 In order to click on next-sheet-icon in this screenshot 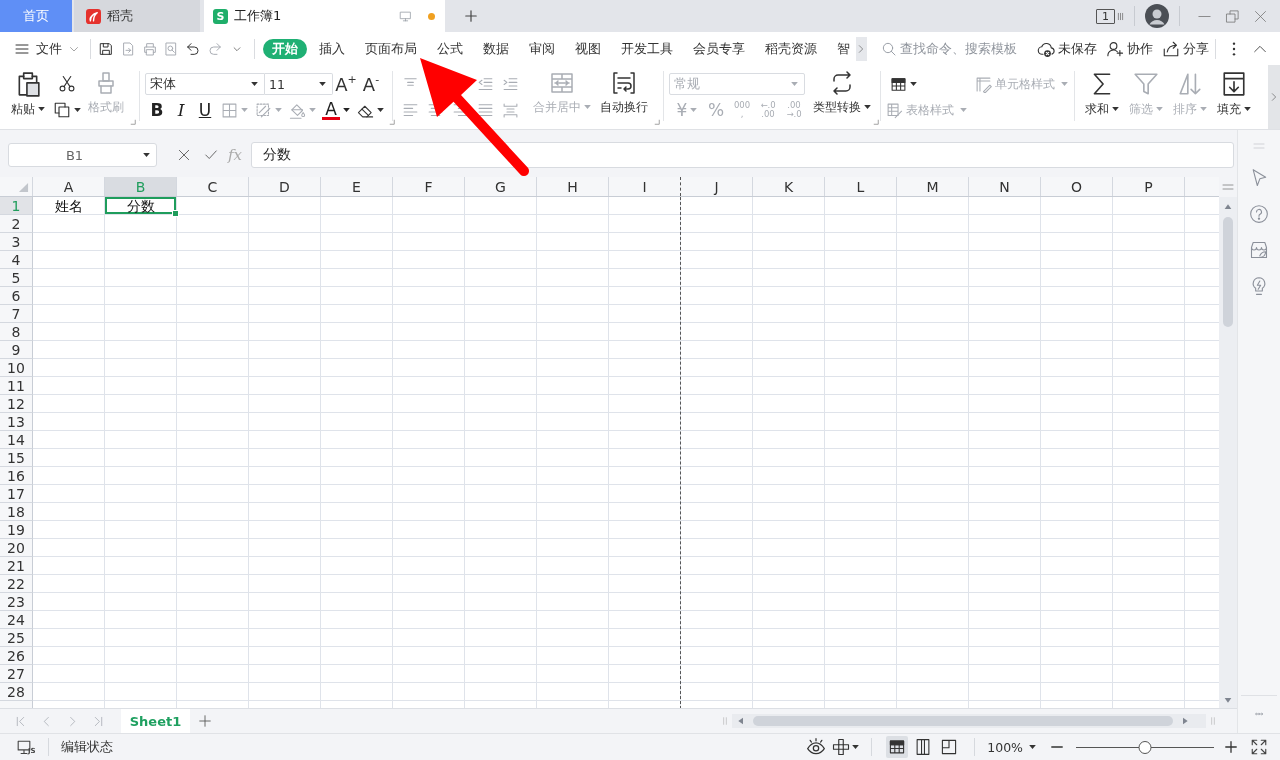, I will do `click(72, 721)`.